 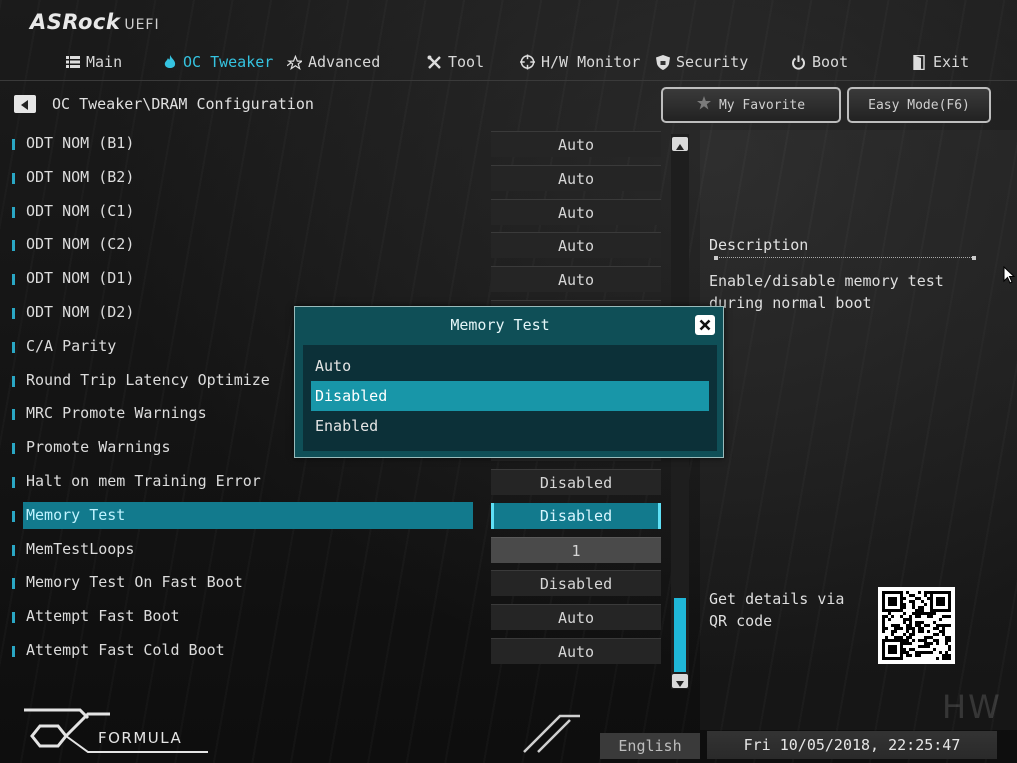 I want to click on dialog-options: Auto Disabled Enabled, so click(x=510, y=398).